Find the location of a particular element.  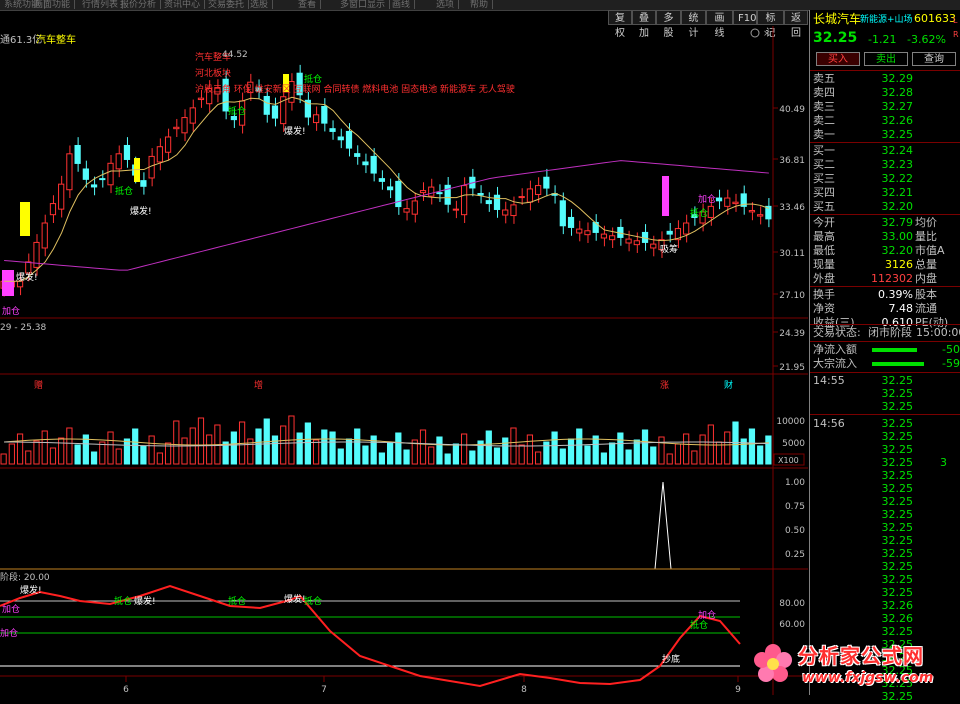

bid-label: 买二 is located at coordinates (824, 164).